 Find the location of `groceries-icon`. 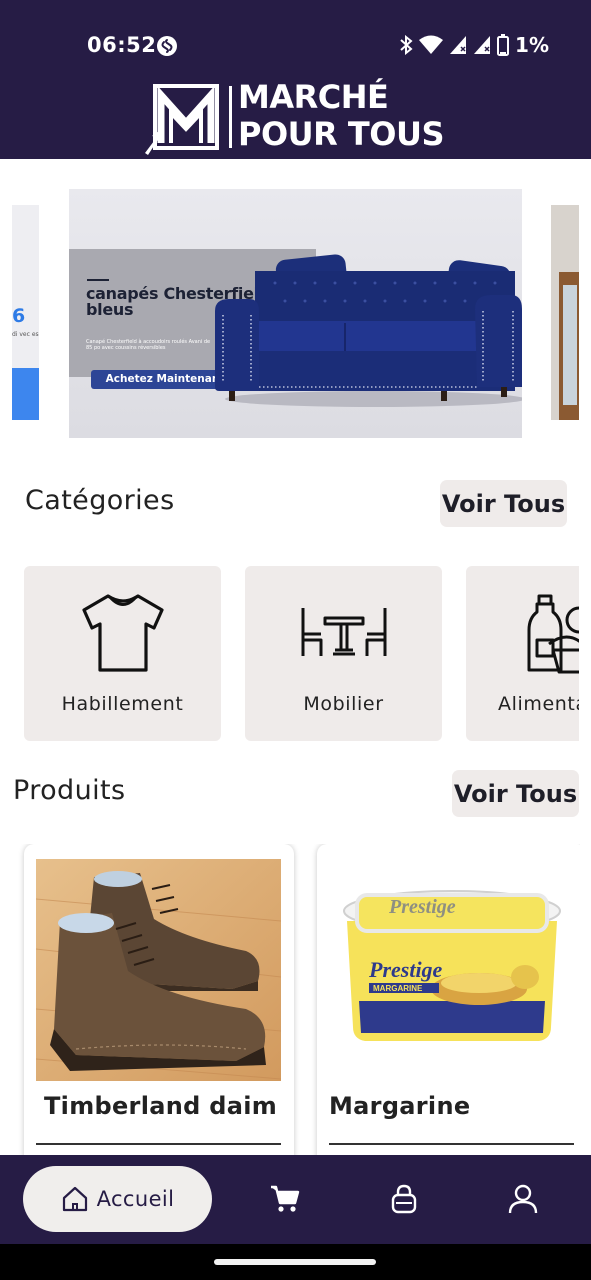

groceries-icon is located at coordinates (553, 634).